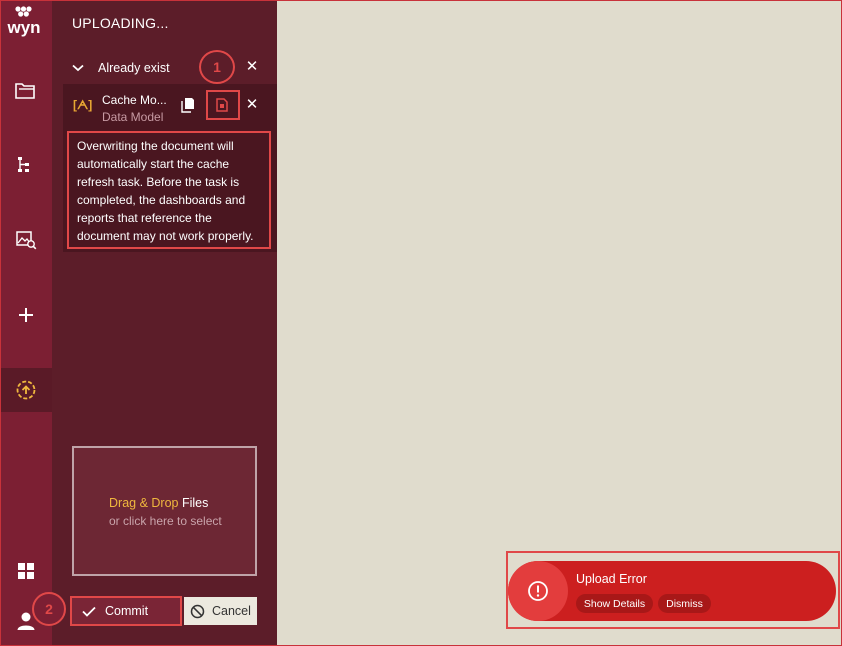 Image resolution: width=842 pixels, height=646 pixels. I want to click on grid-icon, so click(26, 571).